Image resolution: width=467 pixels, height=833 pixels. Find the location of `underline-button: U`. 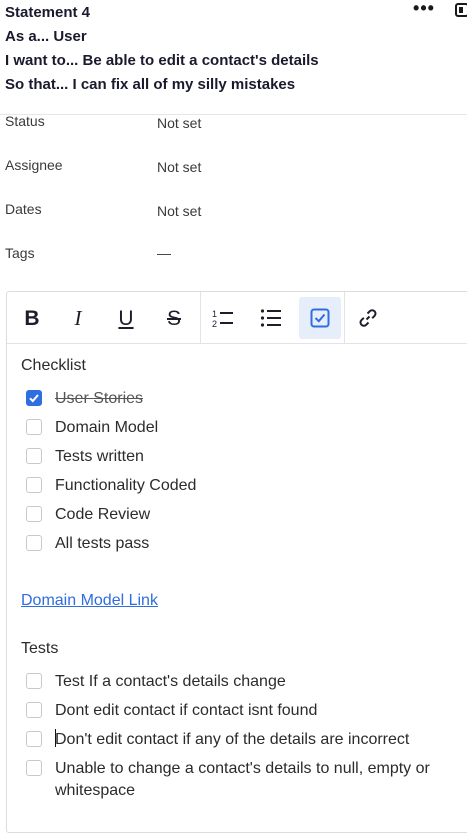

underline-button: U is located at coordinates (126, 318).